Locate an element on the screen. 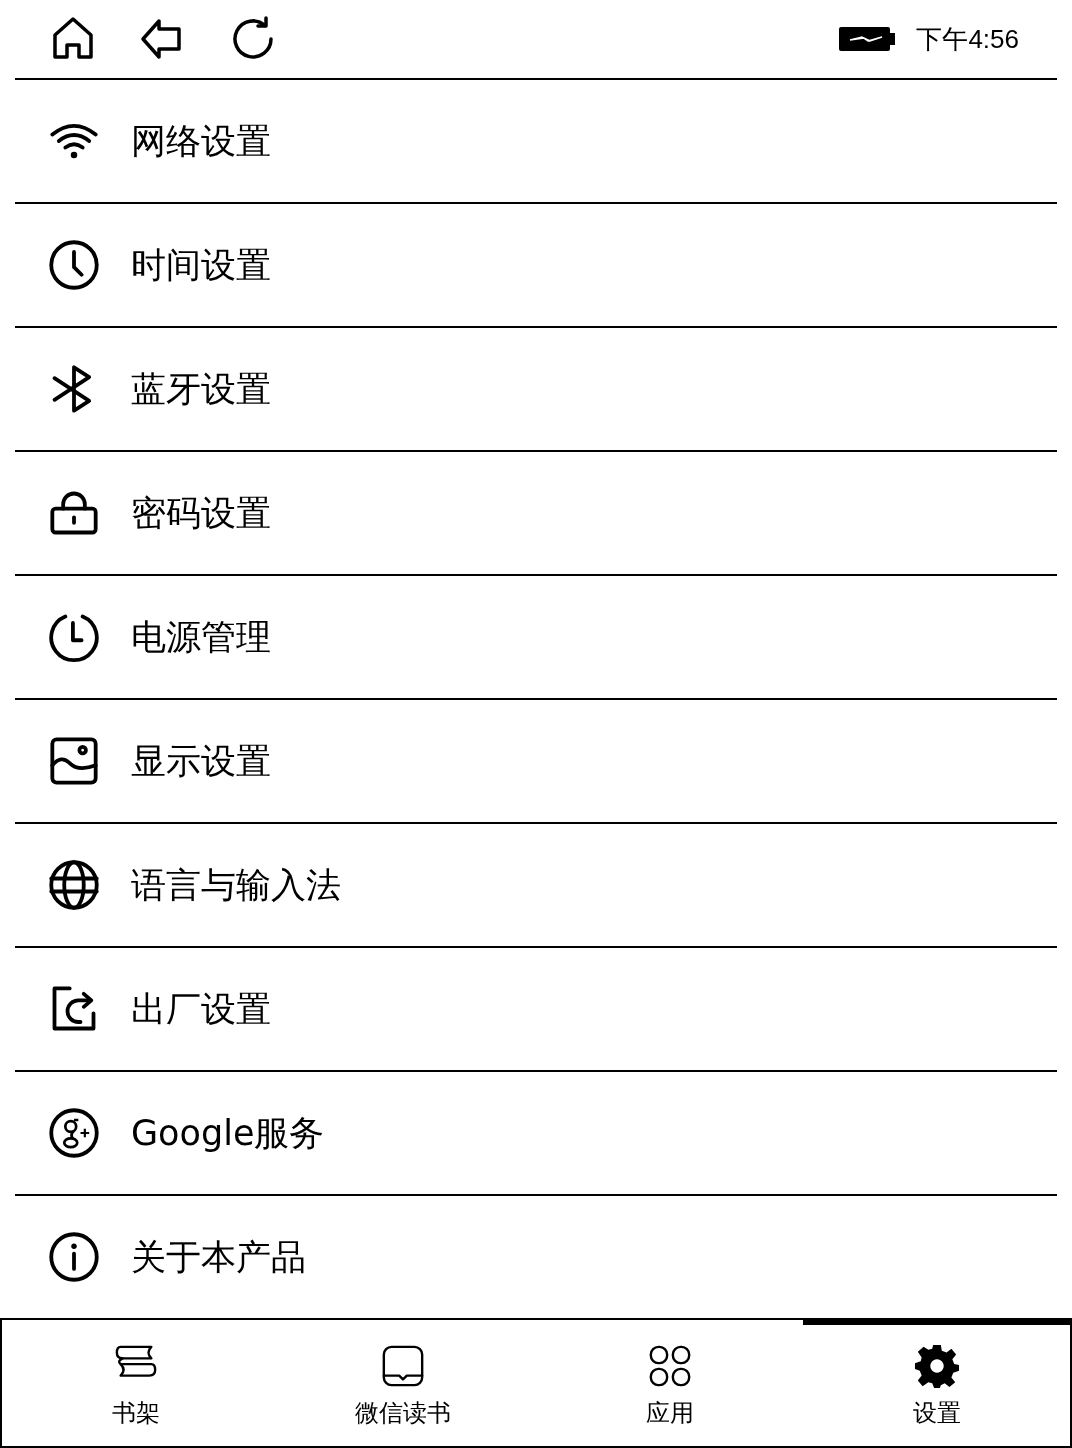  globe-icon is located at coordinates (74, 885).